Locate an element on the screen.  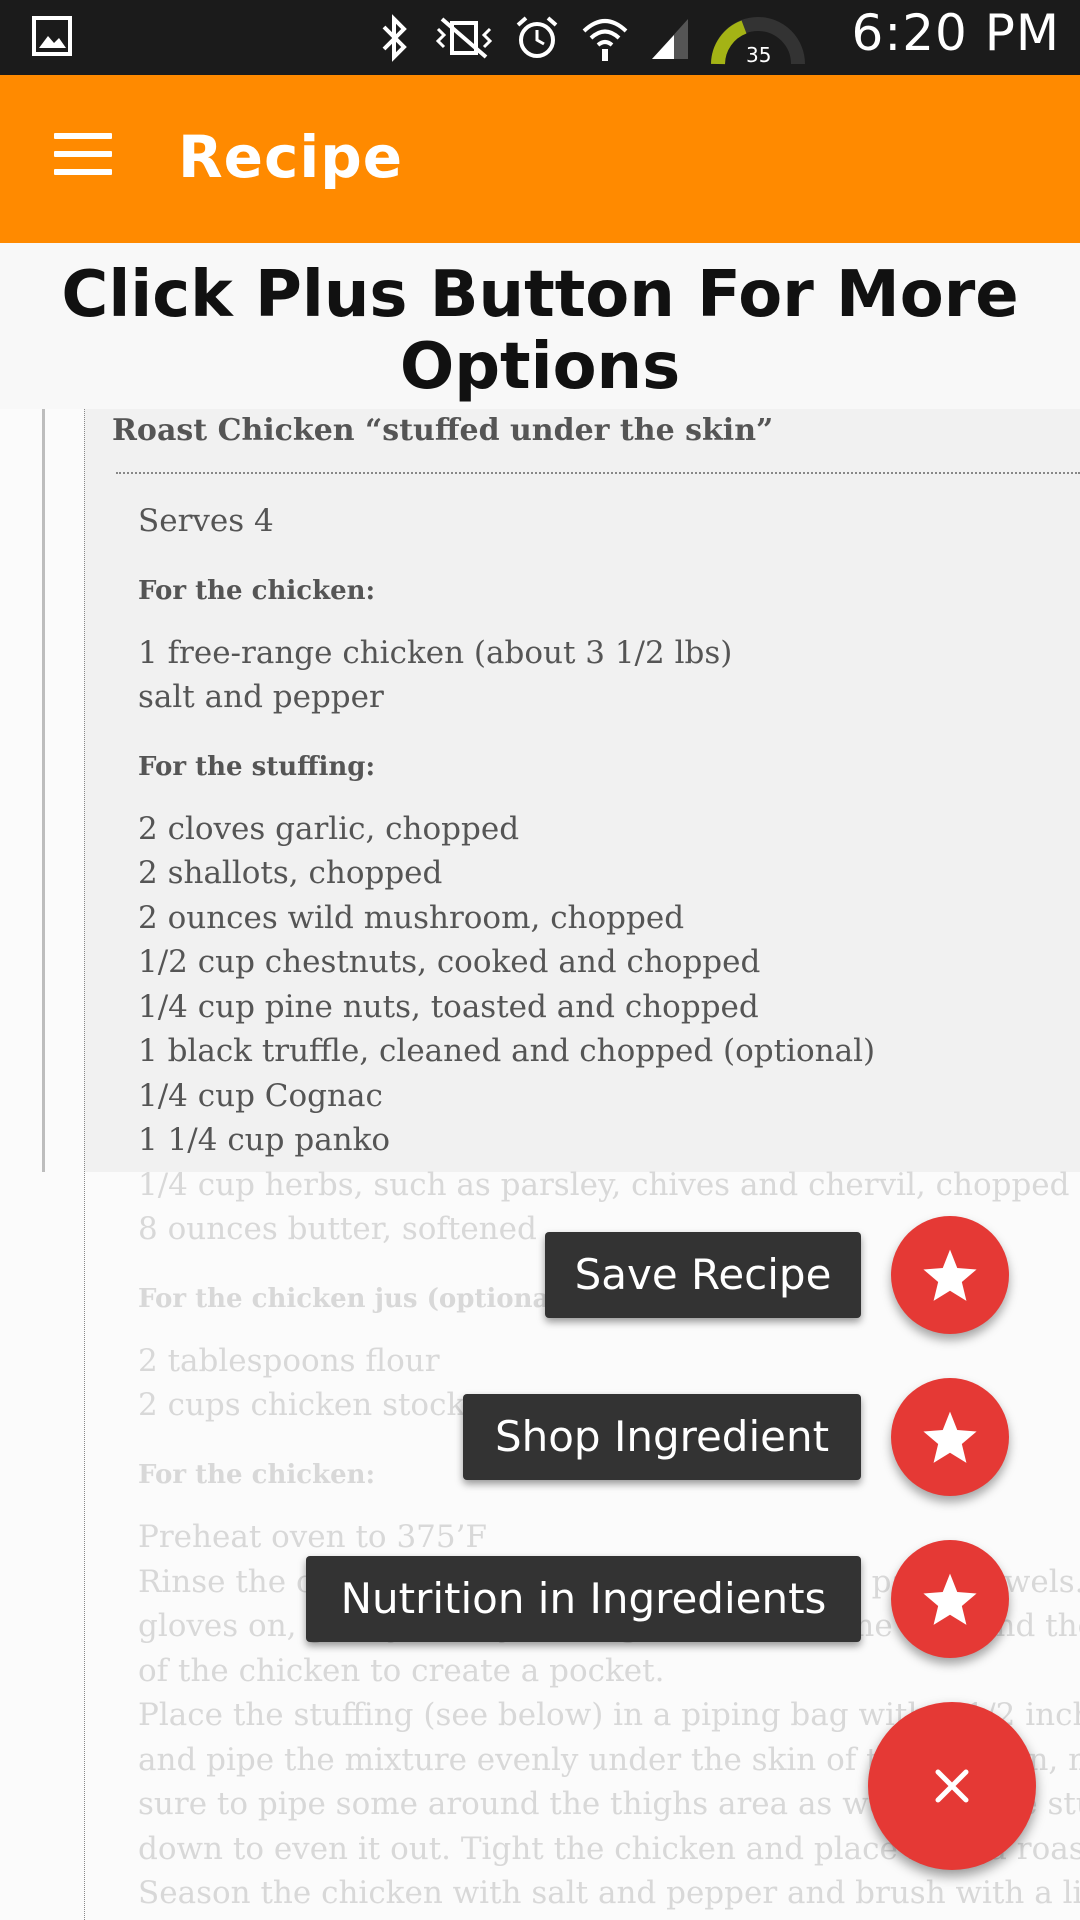
fab-close-button is located at coordinates (952, 1786).